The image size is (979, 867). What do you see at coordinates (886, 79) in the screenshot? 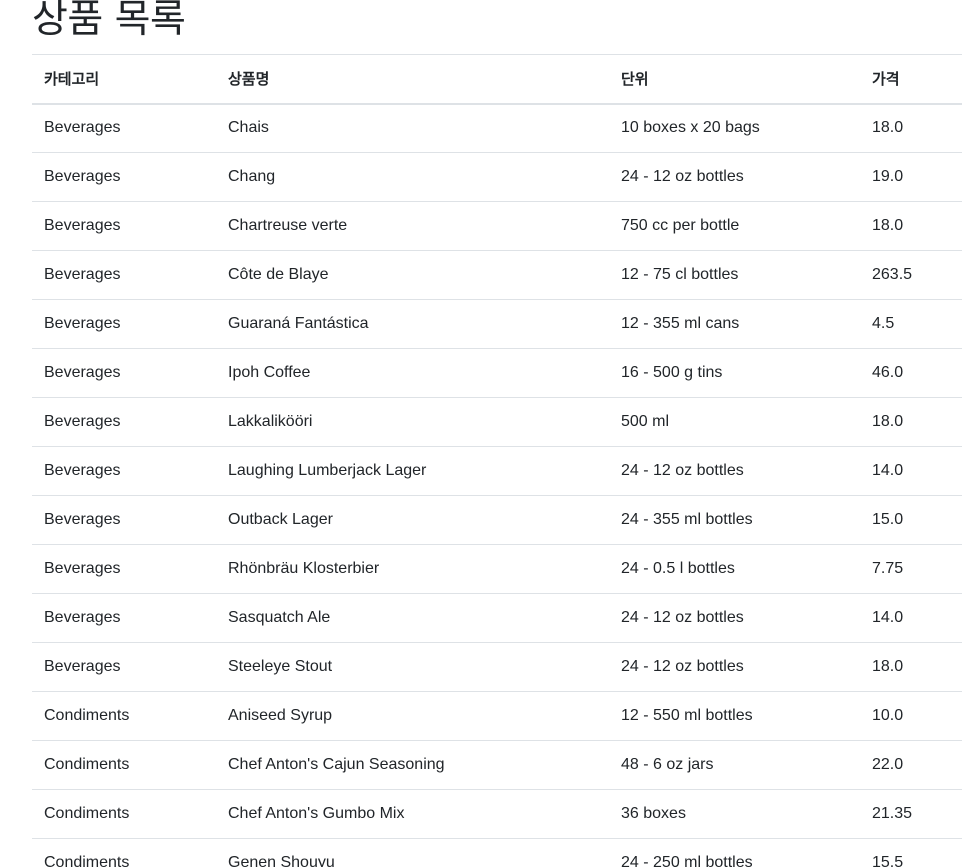
I see `header-price: 가격` at bounding box center [886, 79].